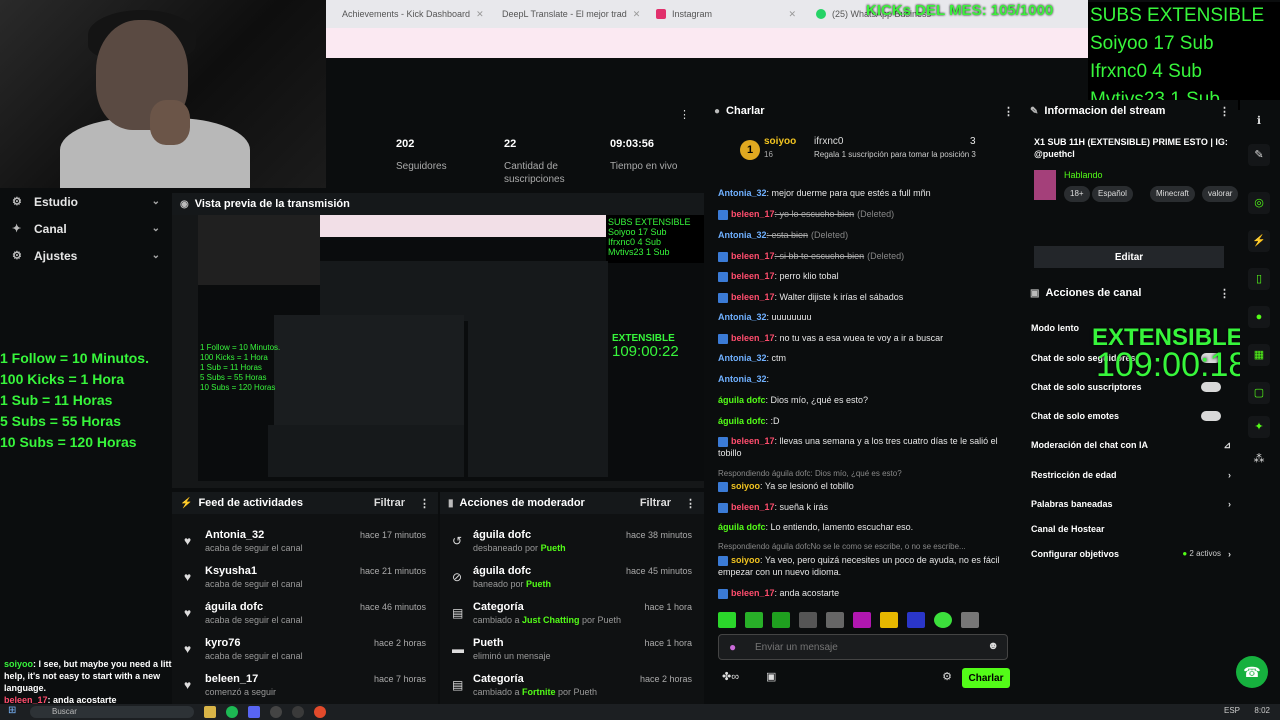 The image size is (1280, 720). Describe the element at coordinates (947, 676) in the screenshot. I see `gear-icon: ⚙` at that location.